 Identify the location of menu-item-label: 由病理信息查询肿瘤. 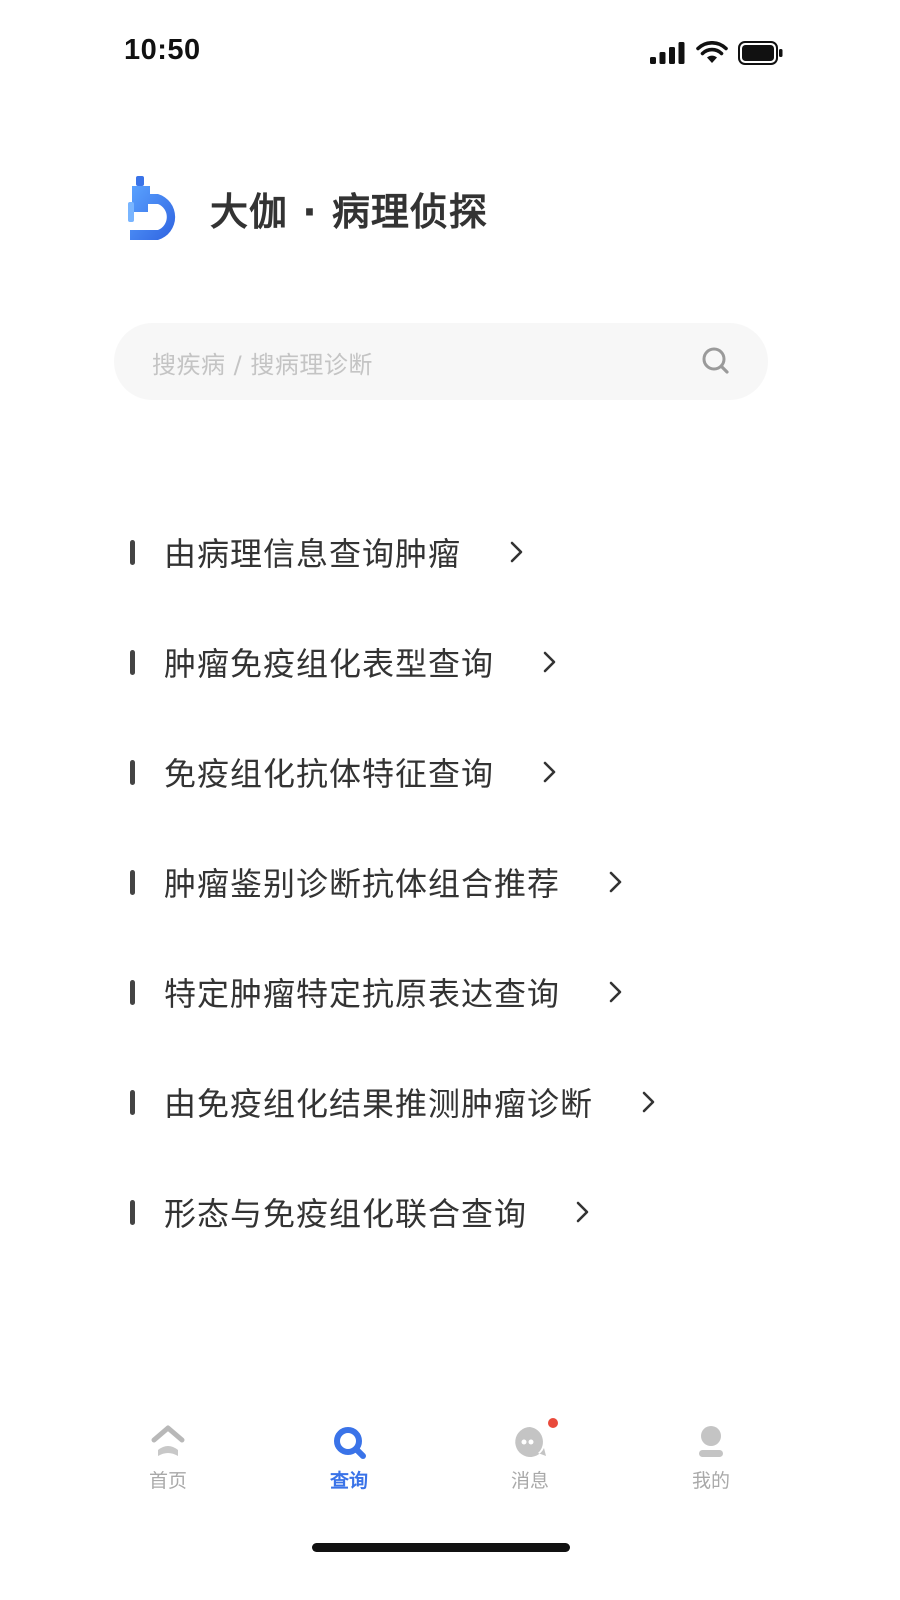
(313, 554).